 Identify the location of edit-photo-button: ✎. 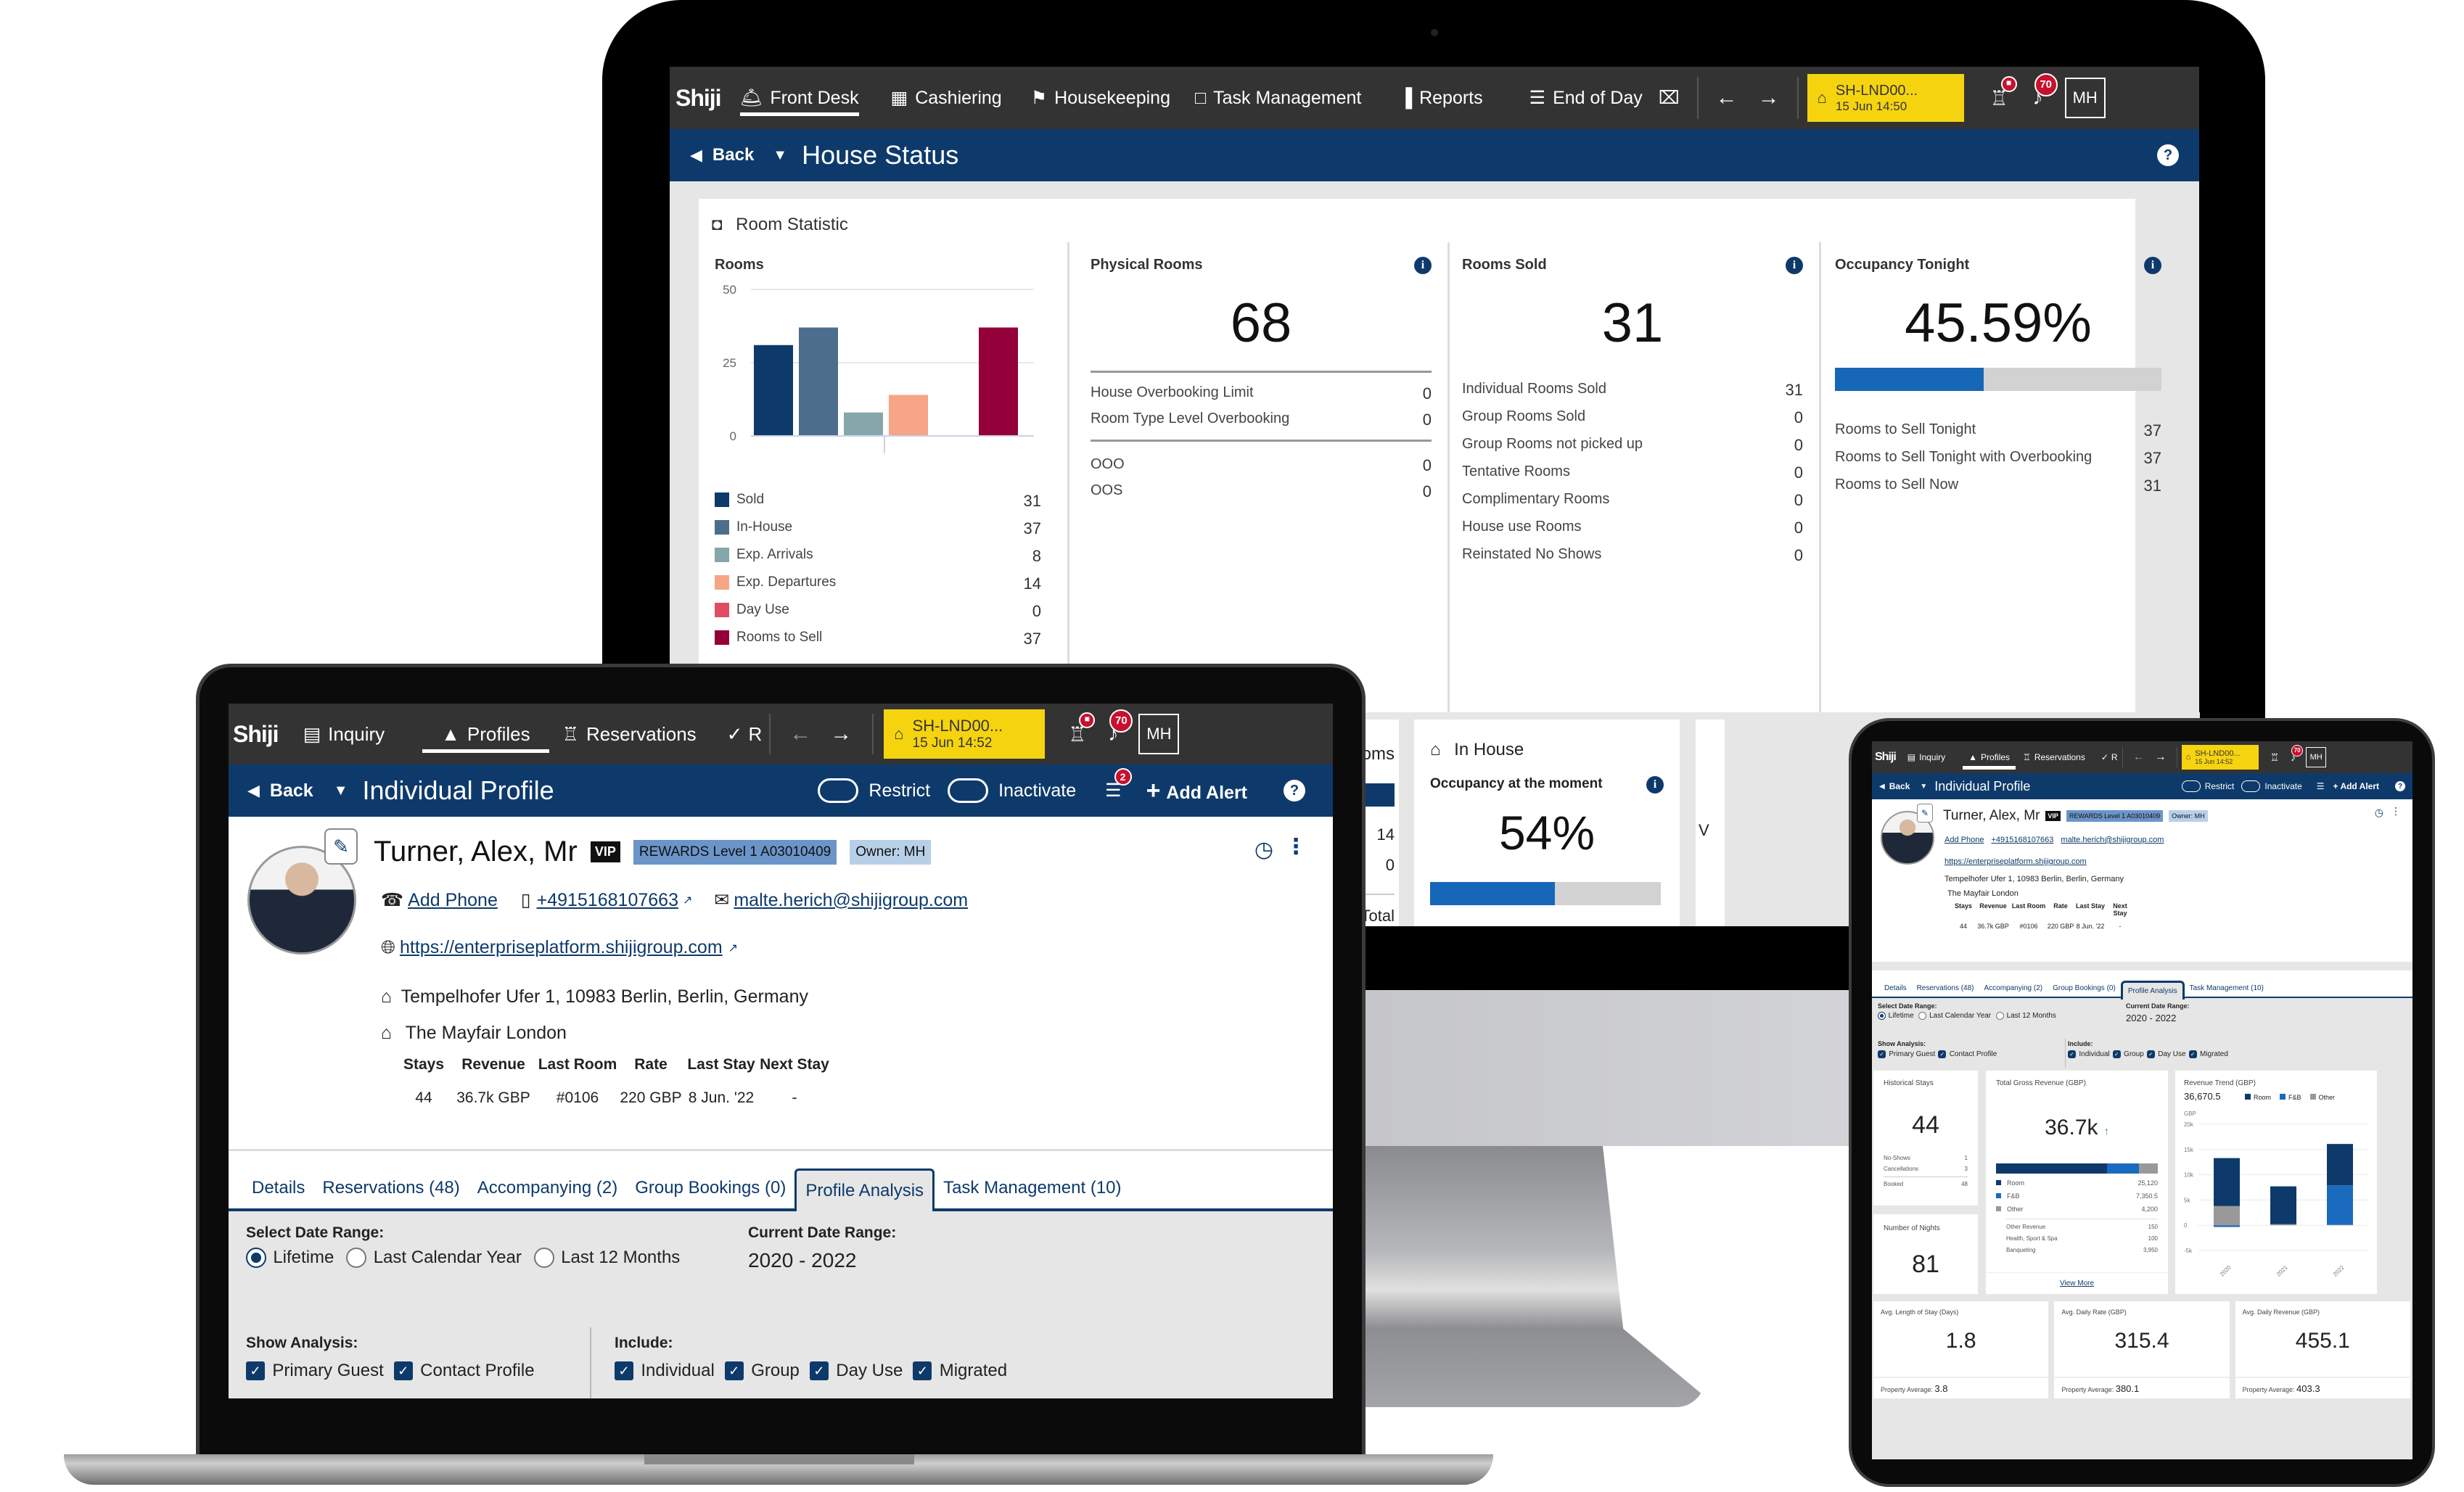
(1925, 814).